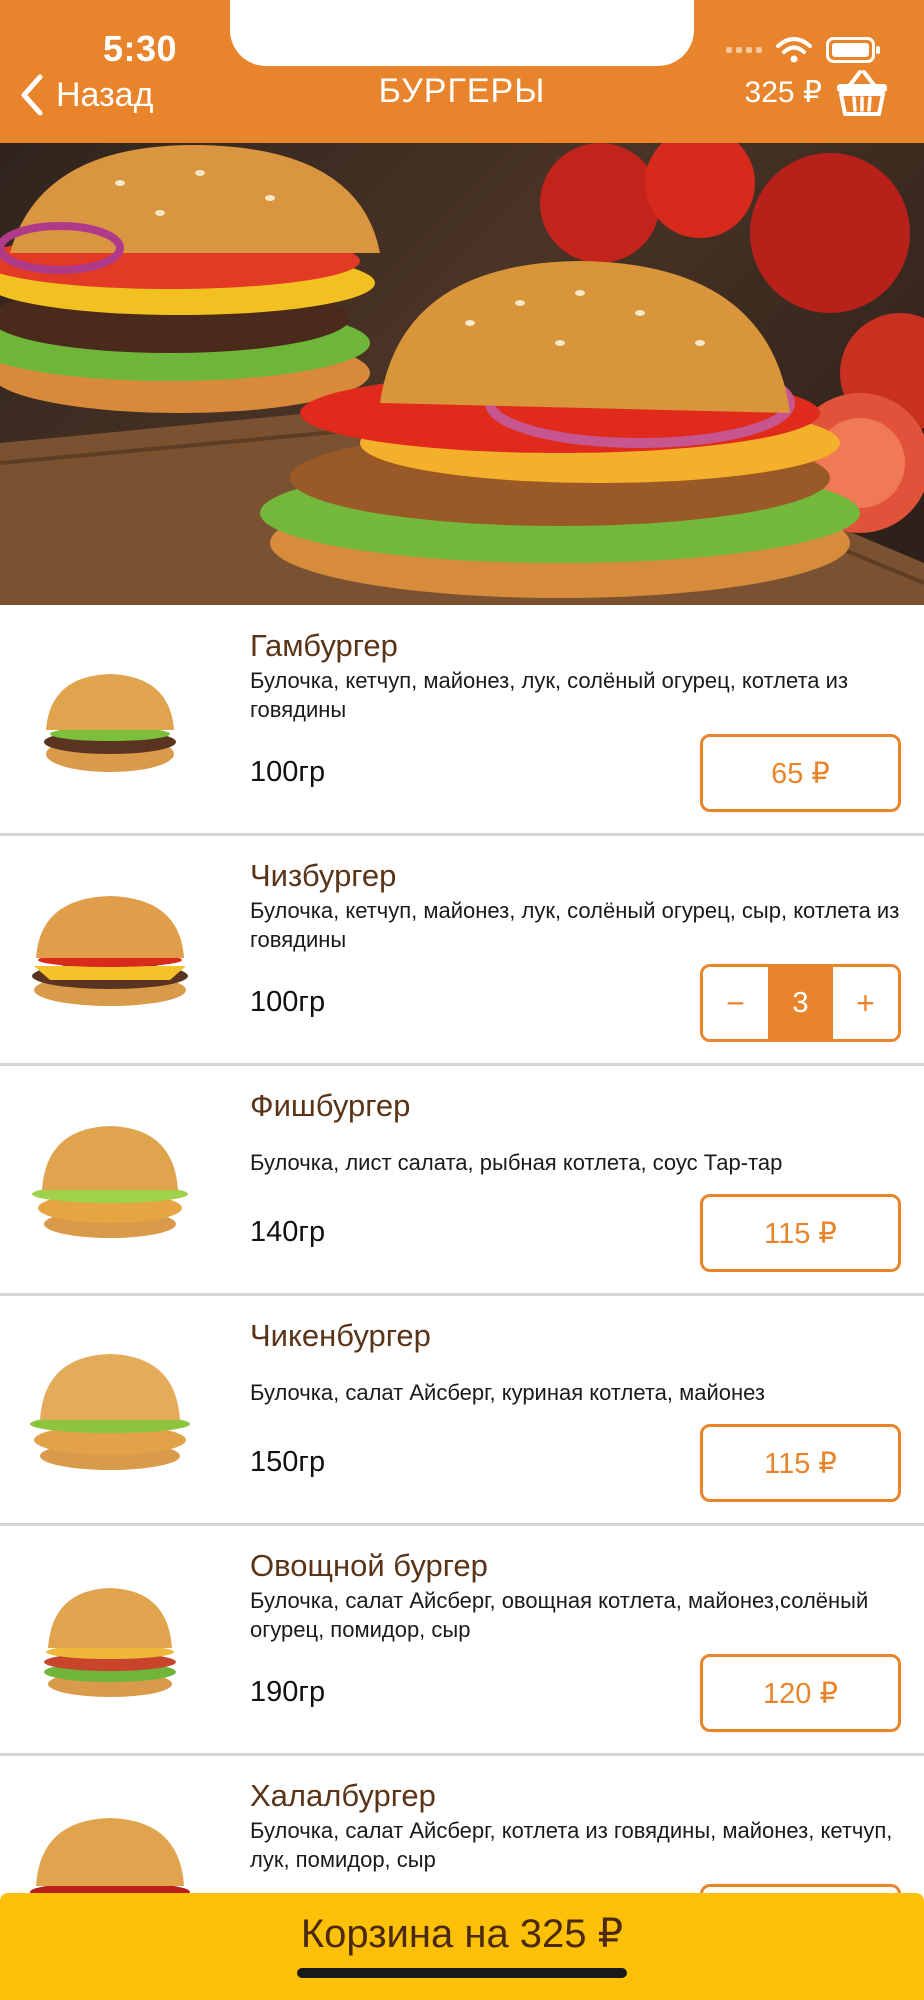  I want to click on wifi-icon, so click(794, 50).